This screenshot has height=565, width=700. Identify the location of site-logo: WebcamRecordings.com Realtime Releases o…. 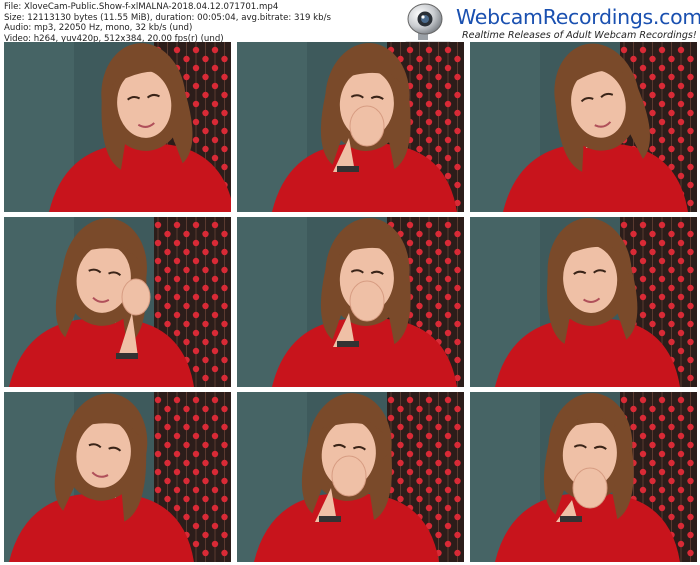
(549, 24).